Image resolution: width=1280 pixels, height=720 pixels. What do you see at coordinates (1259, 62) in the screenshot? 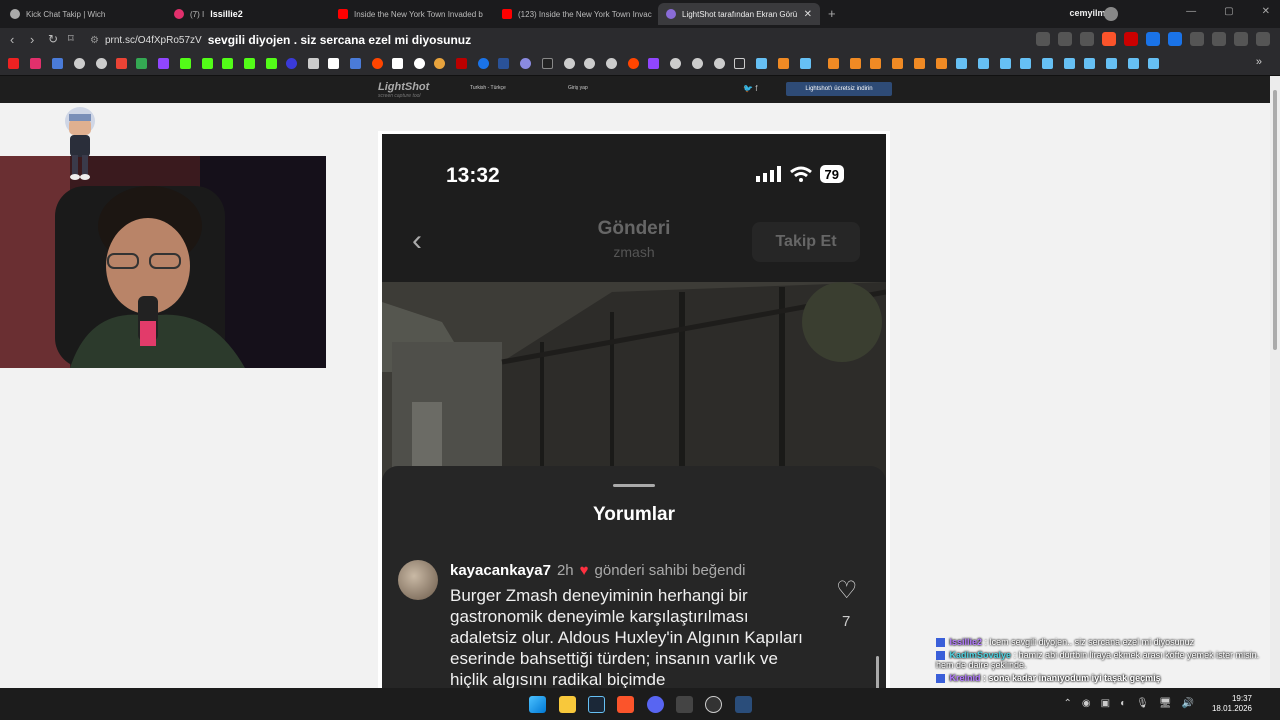
I see `more-bookmarks-icon: »` at bounding box center [1259, 62].